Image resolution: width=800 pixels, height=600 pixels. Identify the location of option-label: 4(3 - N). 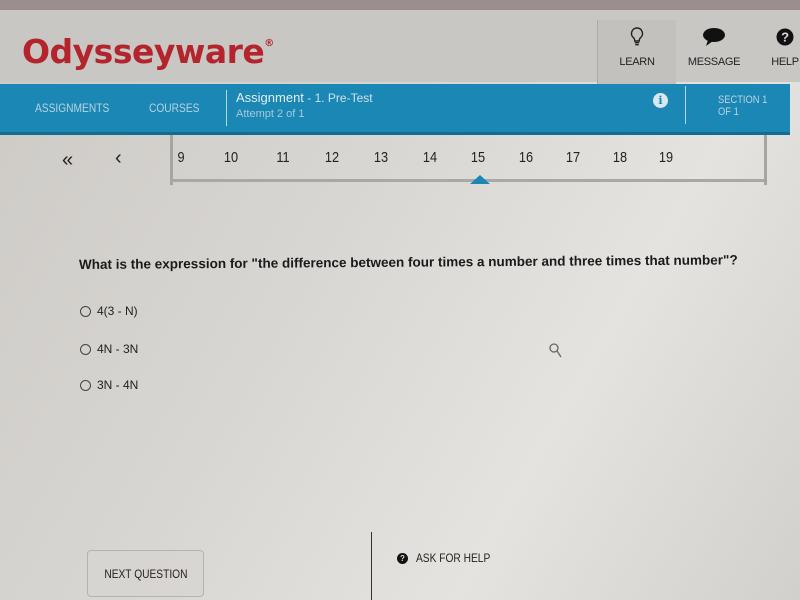
(117, 311).